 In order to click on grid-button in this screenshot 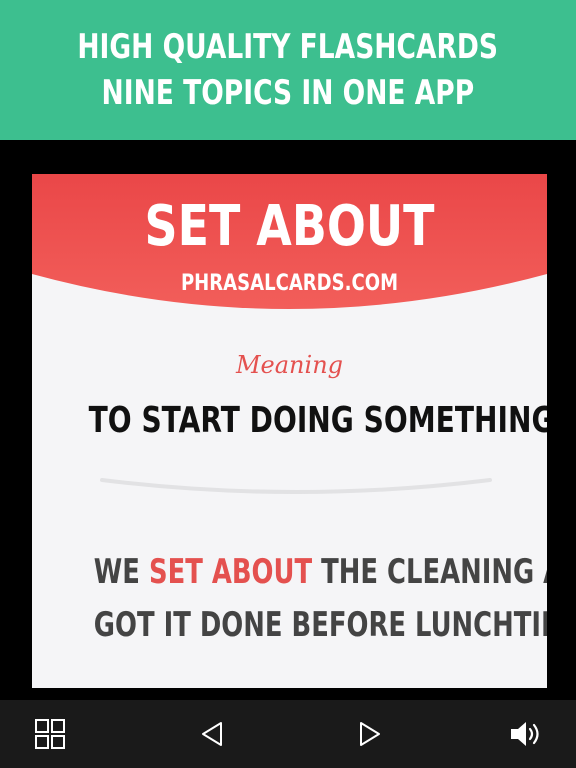, I will do `click(50, 734)`.